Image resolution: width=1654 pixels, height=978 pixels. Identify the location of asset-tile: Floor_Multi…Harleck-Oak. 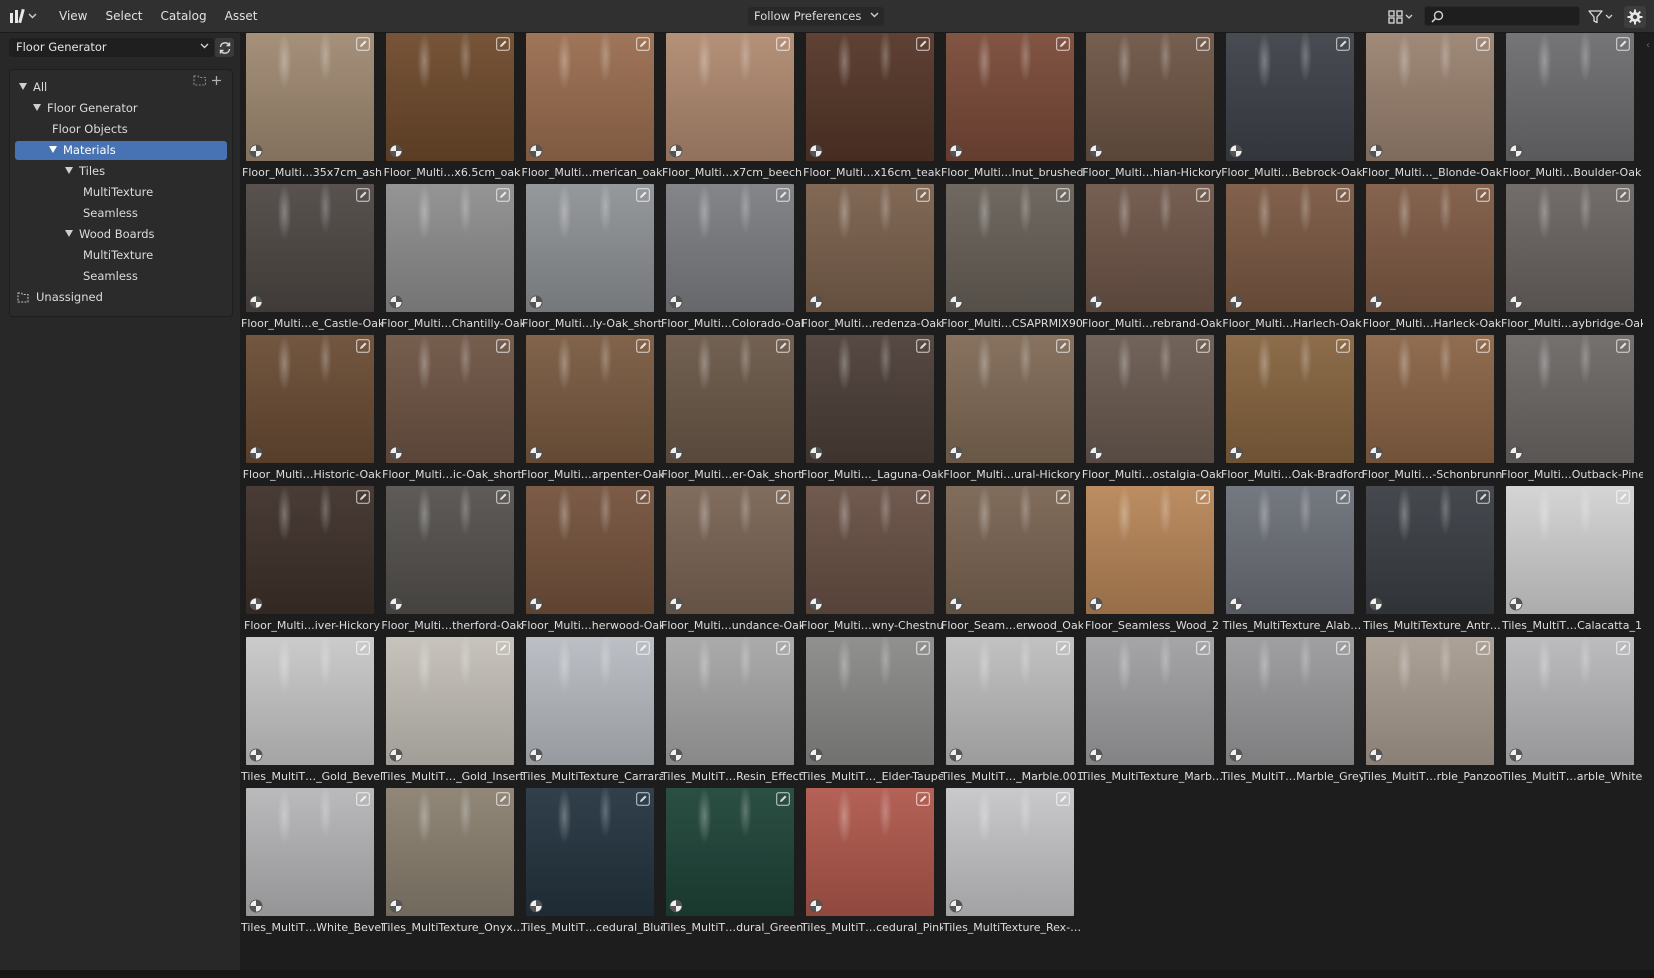
(1431, 259).